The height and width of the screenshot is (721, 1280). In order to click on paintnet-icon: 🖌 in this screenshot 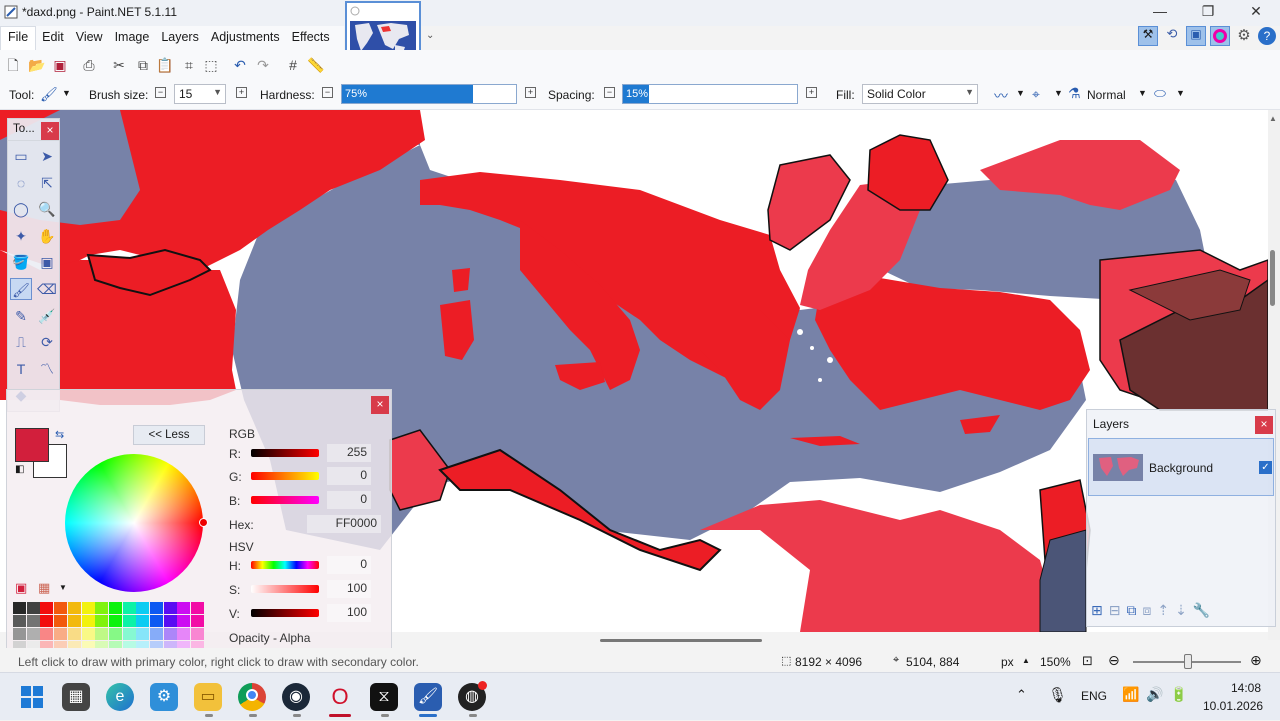, I will do `click(428, 697)`.